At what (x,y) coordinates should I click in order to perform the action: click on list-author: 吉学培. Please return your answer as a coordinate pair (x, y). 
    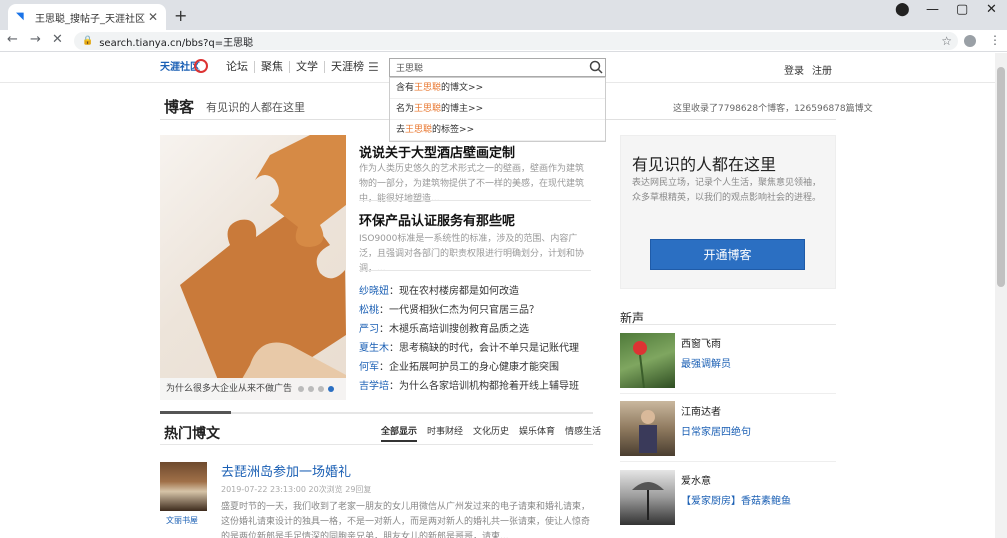
    Looking at the image, I should click on (374, 386).